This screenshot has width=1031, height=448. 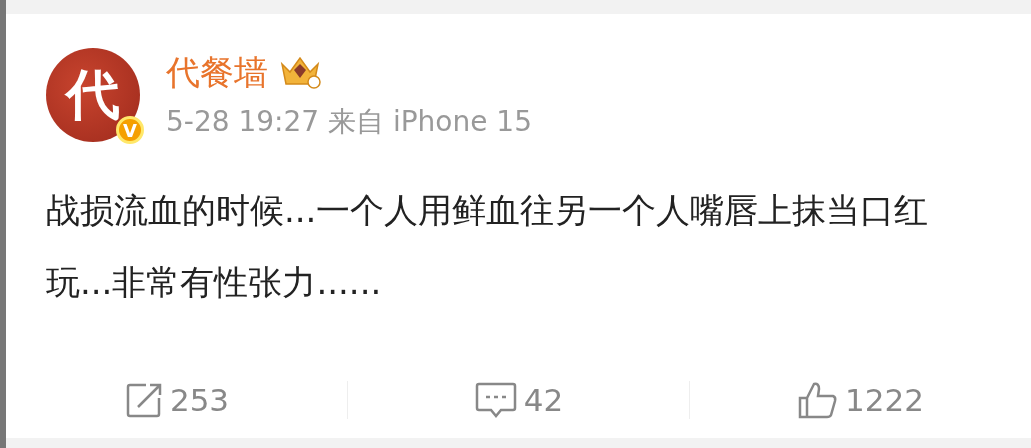 I want to click on author-name: 代餐墙, so click(x=217, y=72).